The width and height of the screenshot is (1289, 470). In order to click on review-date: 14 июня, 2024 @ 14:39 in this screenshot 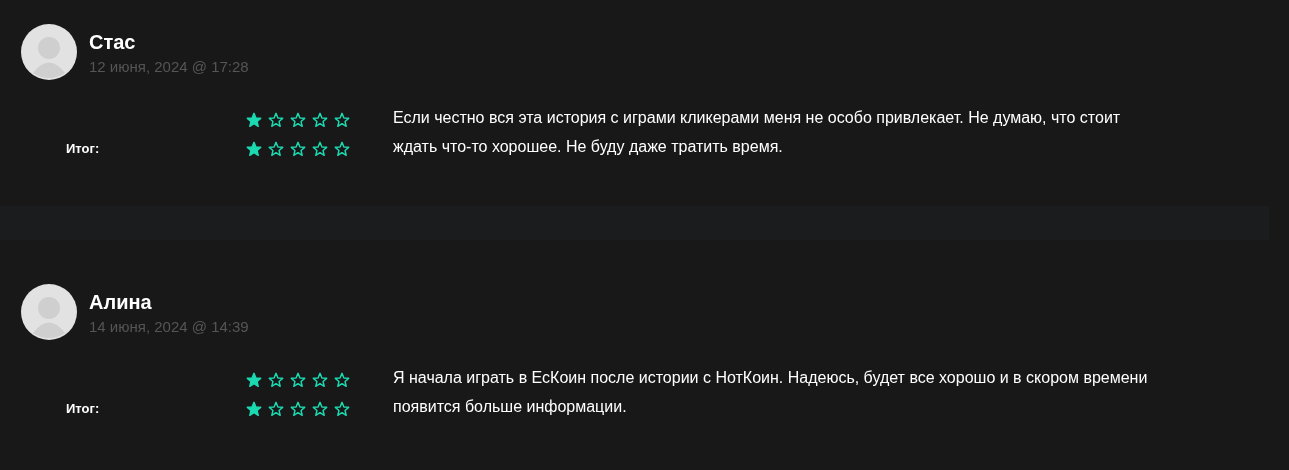, I will do `click(169, 327)`.